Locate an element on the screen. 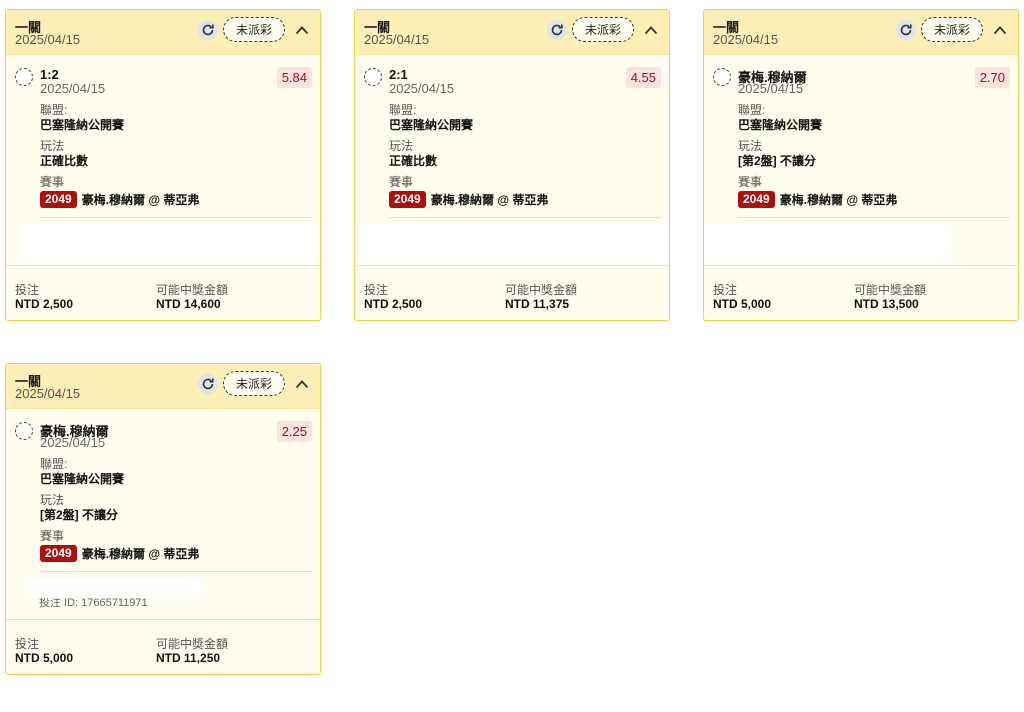 This screenshot has height=712, width=1024. bet-card-footer: 投注 NTD 5,000 可能中獎金額 NTD 13,500 is located at coordinates (861, 292).